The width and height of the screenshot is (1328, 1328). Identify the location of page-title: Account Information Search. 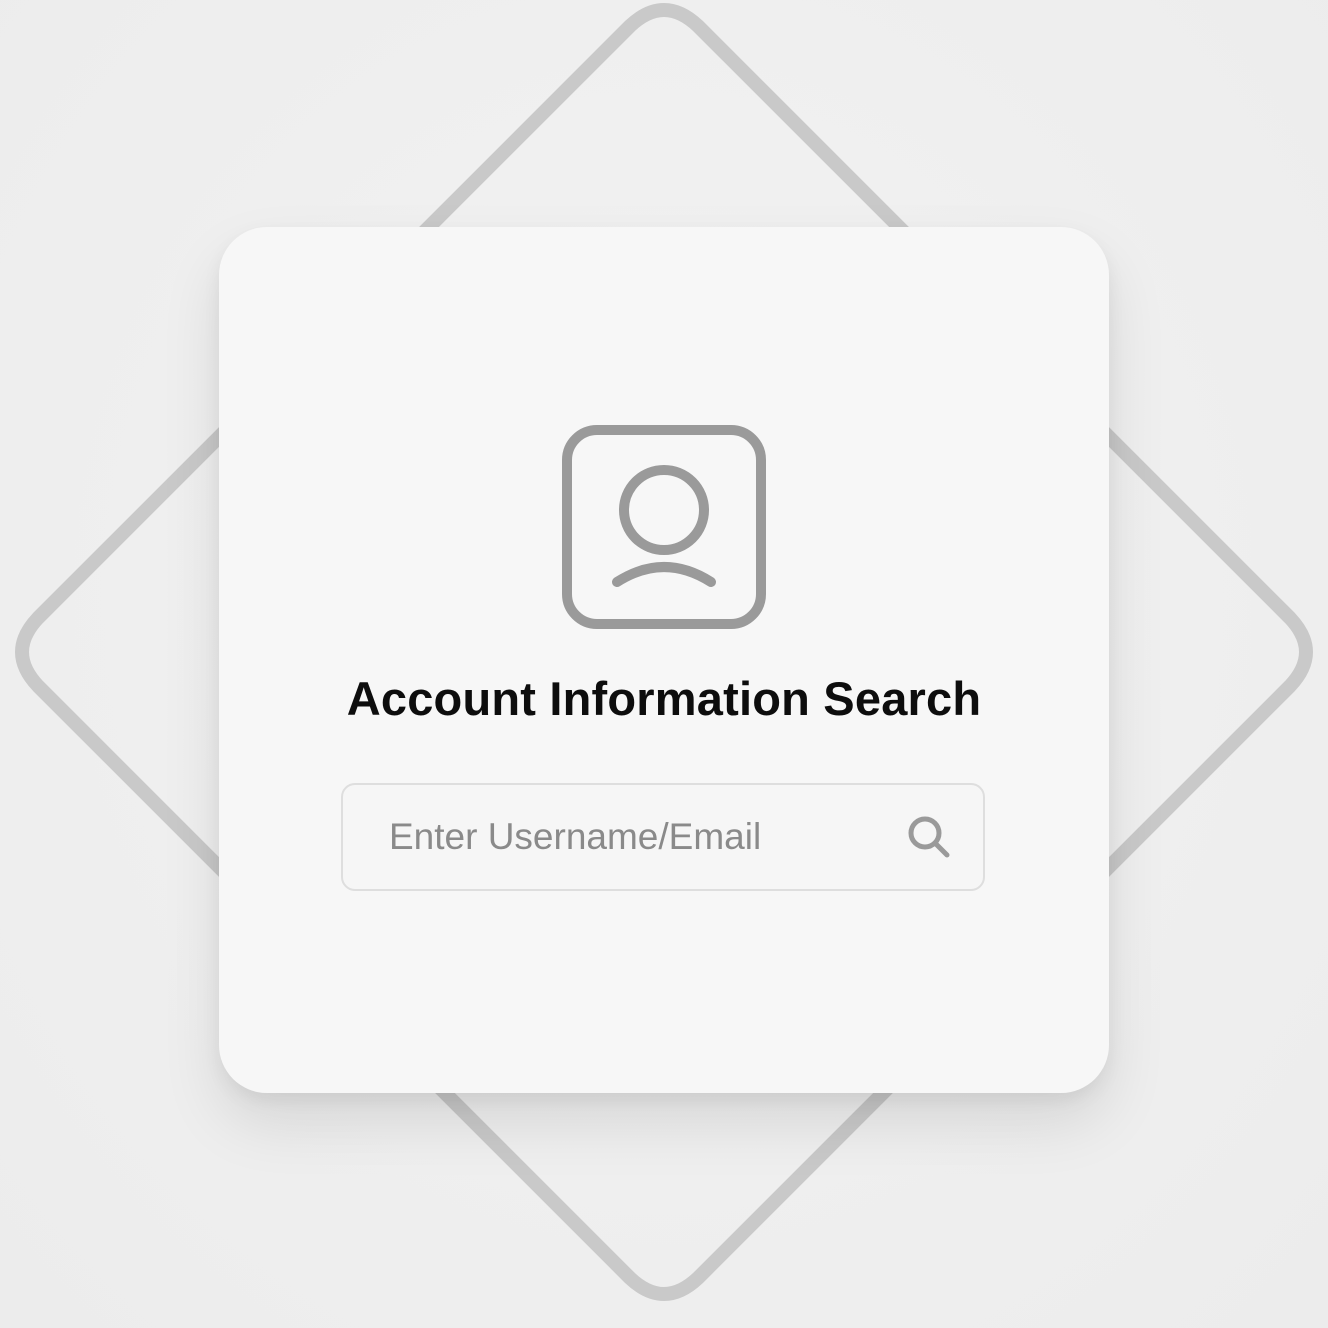
(664, 698).